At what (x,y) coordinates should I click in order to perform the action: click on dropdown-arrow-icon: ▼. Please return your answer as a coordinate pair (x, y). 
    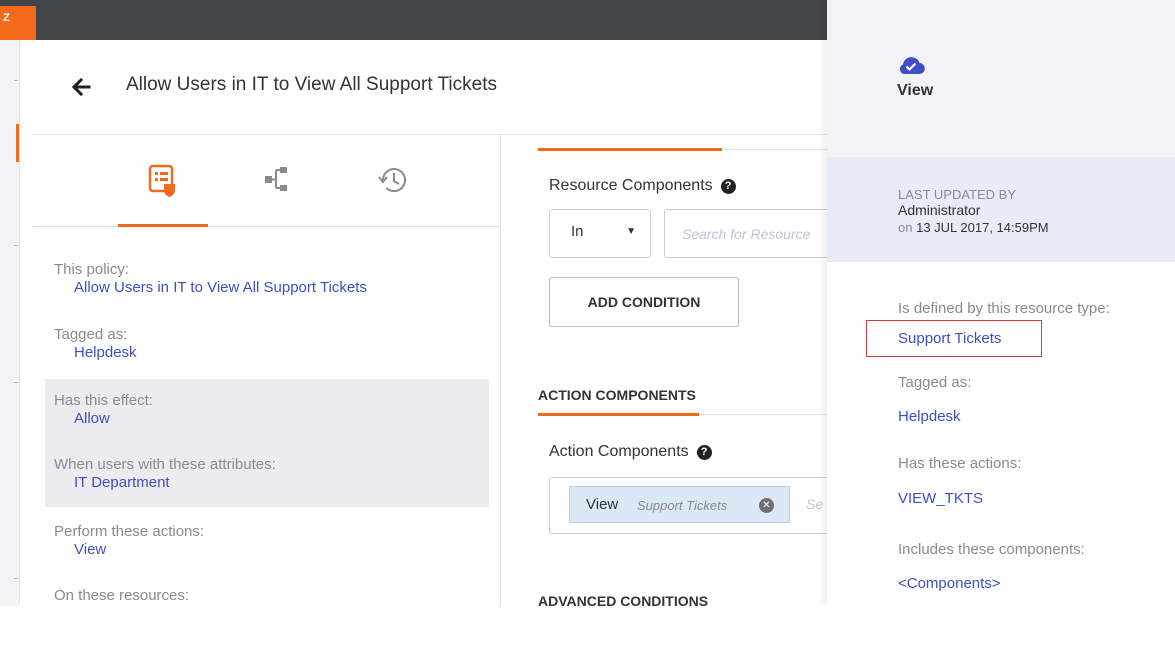
    Looking at the image, I should click on (631, 231).